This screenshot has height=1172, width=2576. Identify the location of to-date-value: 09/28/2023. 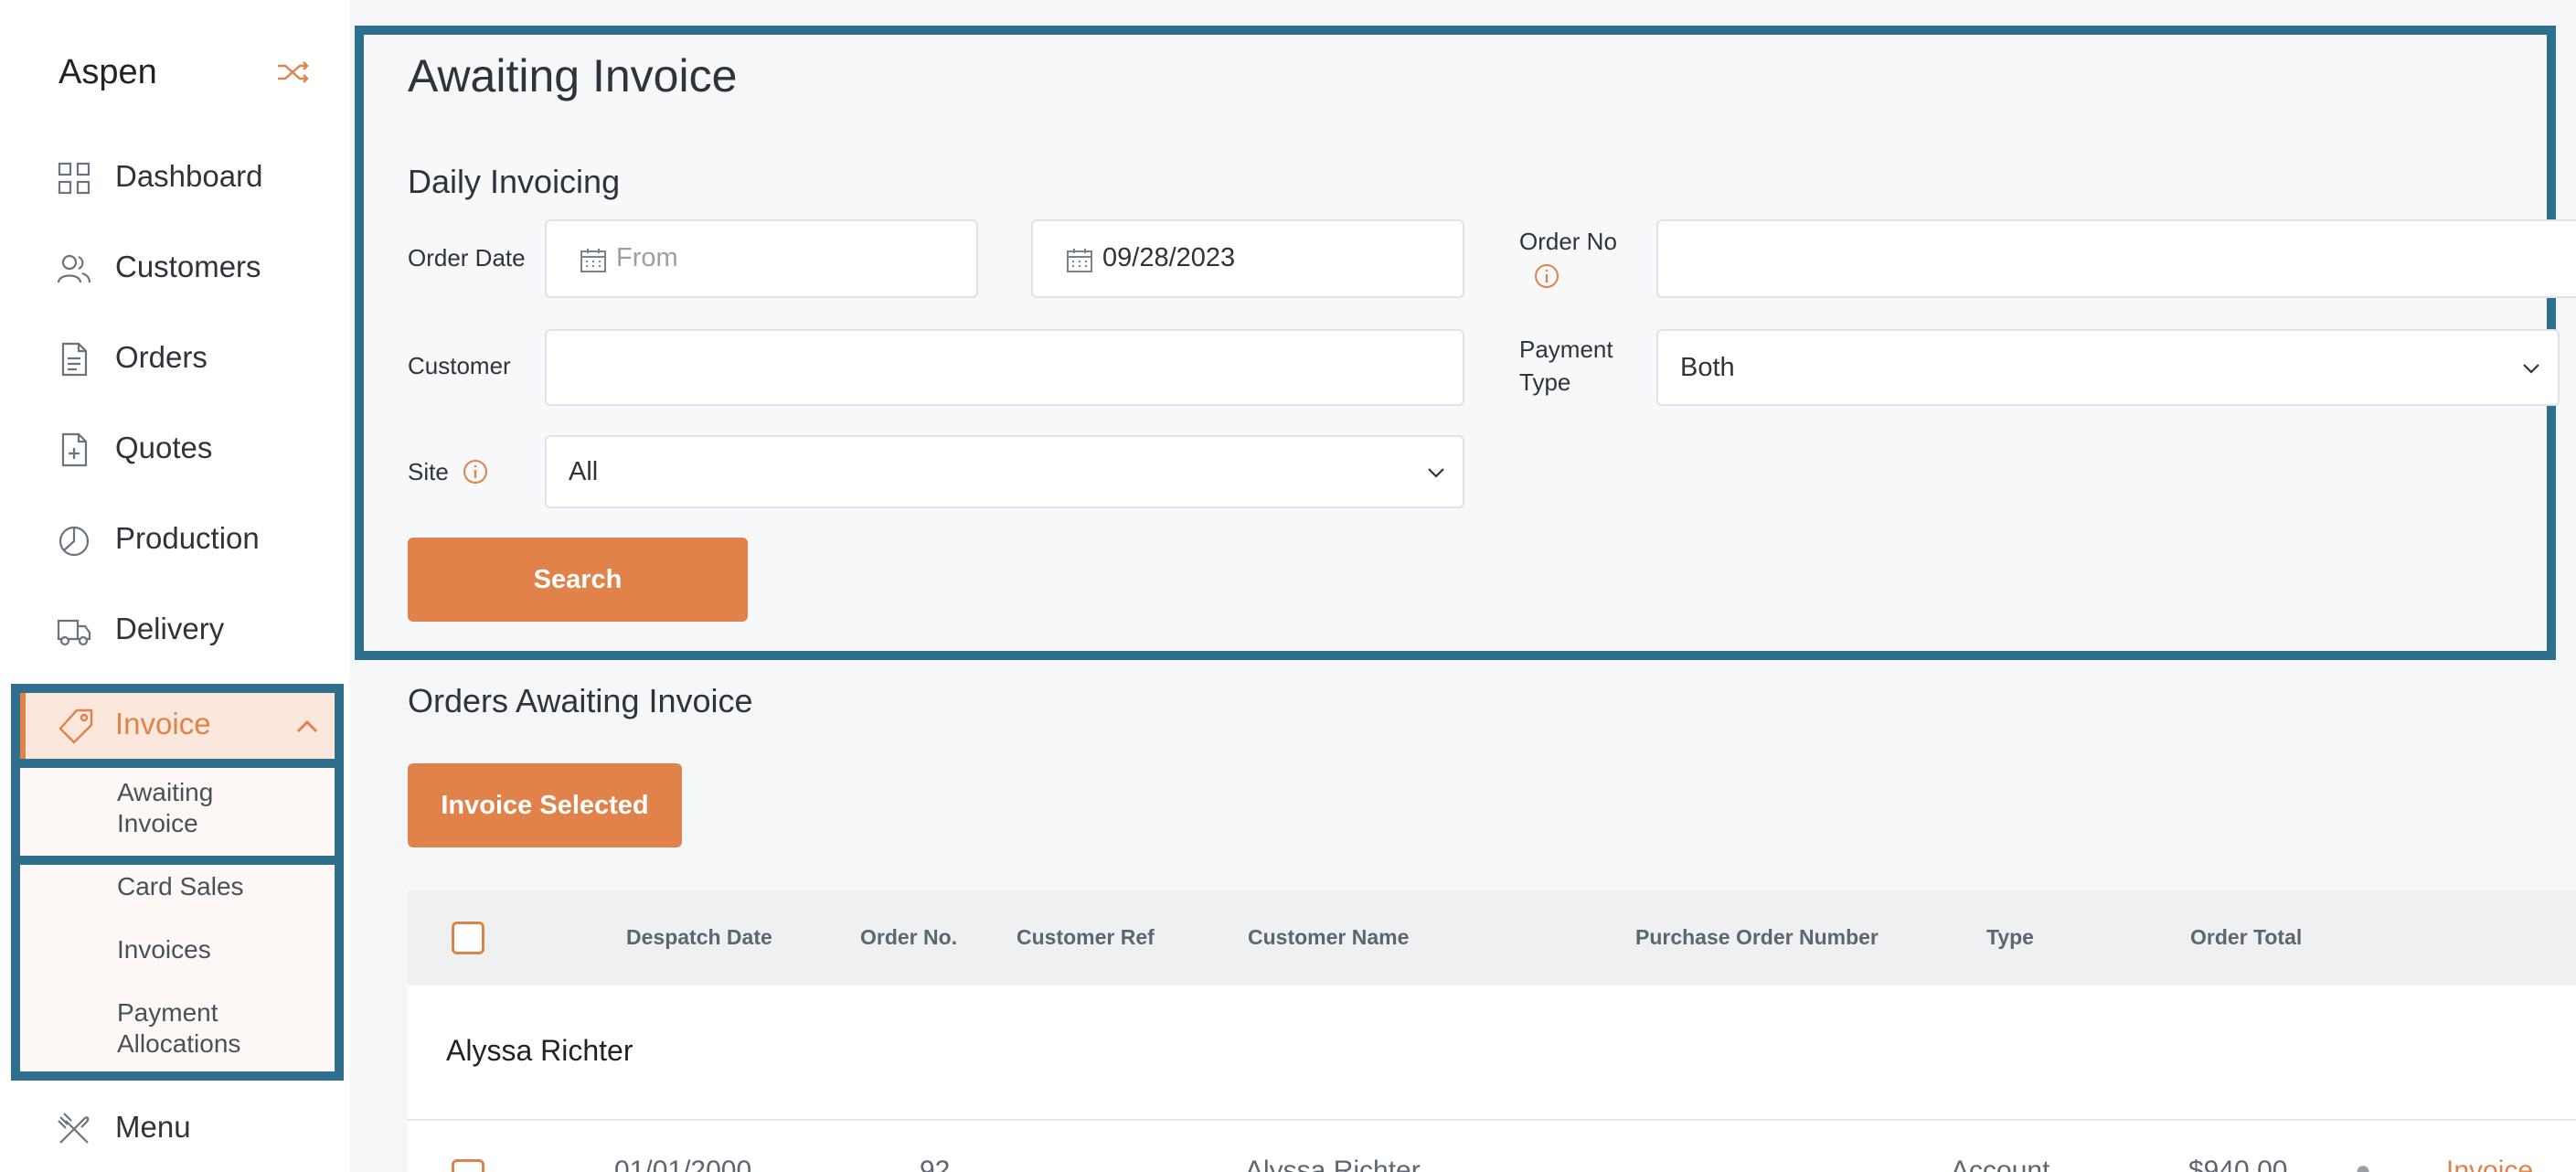
(1169, 257).